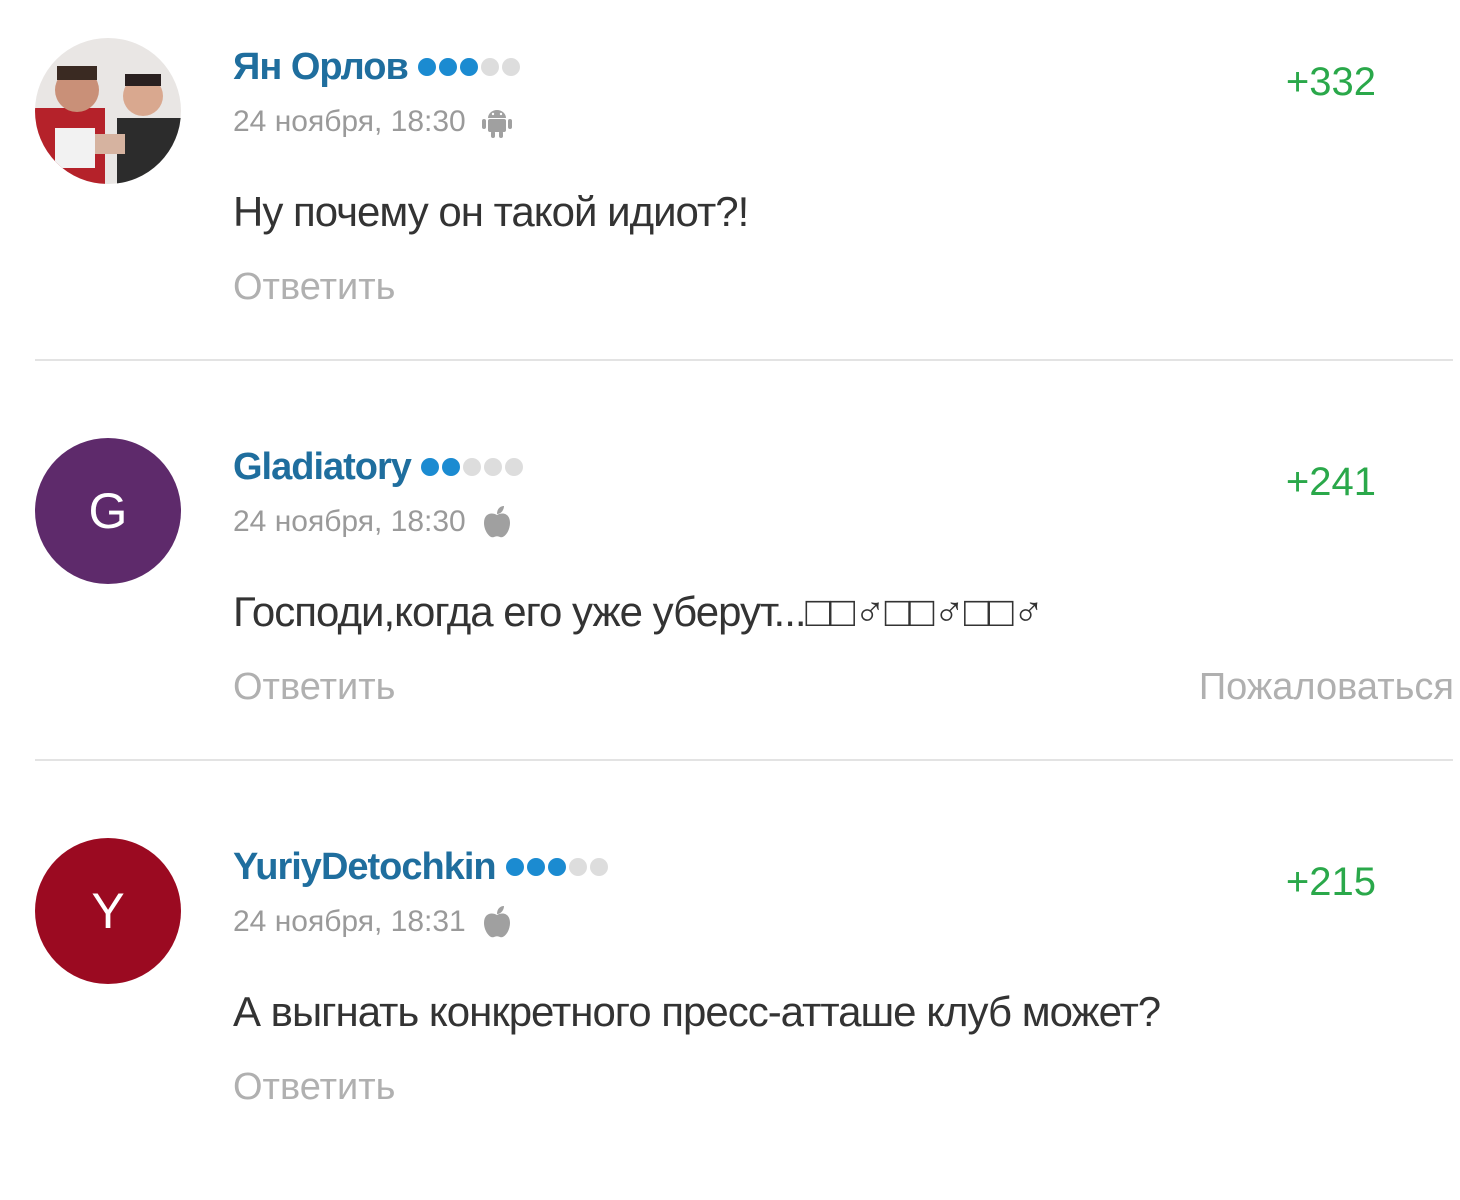  I want to click on author-row: Gladiatory, so click(378, 467).